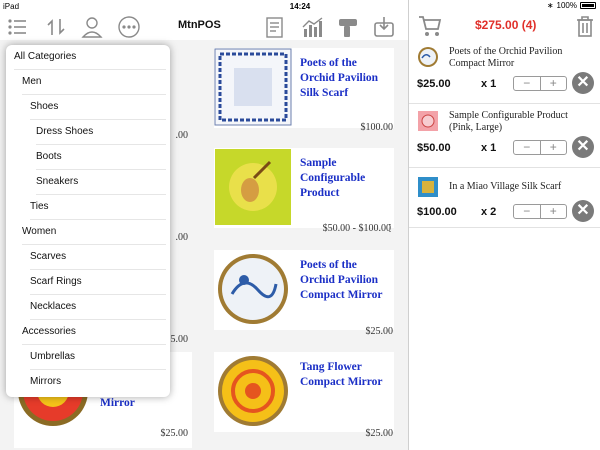  Describe the element at coordinates (434, 148) in the screenshot. I see `cart-item-price: $50.00` at that location.